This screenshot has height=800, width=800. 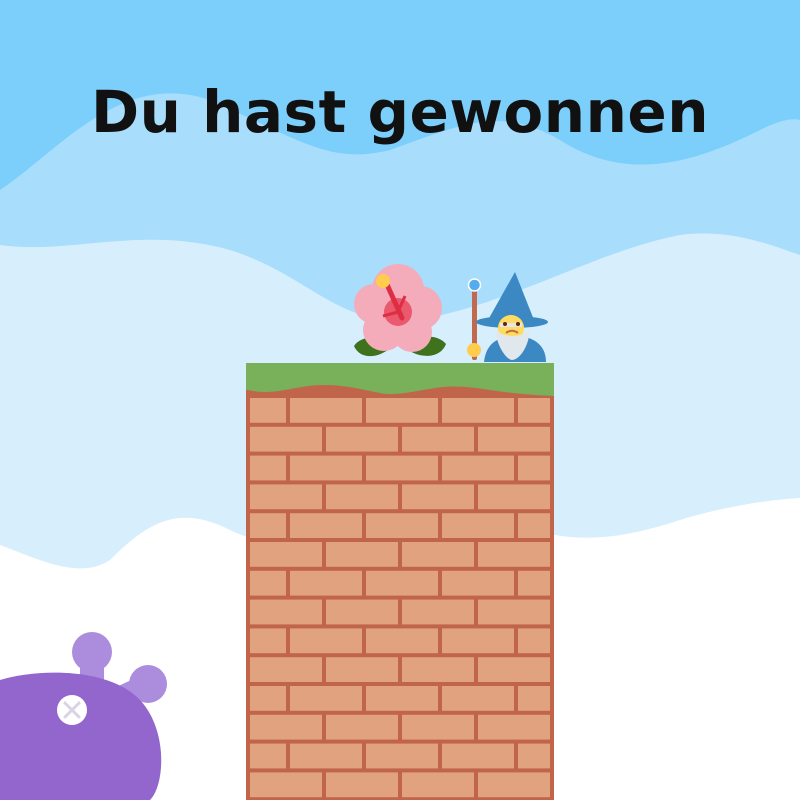 I want to click on creature-layer, so click(x=83, y=716).